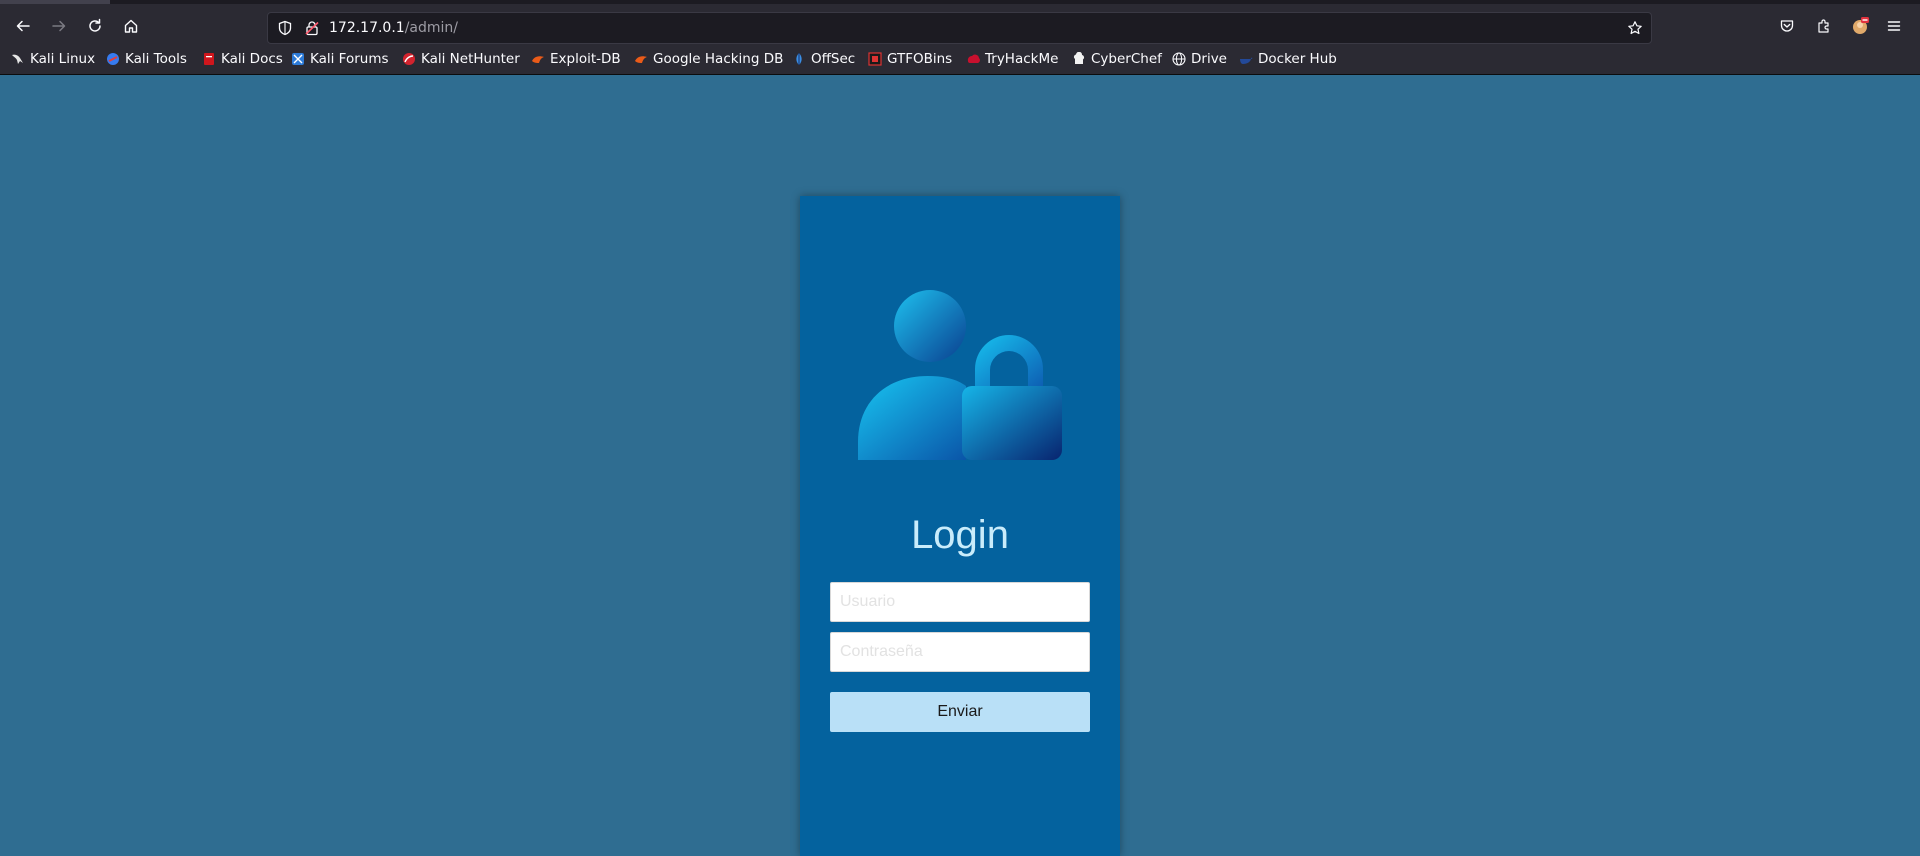 Image resolution: width=1920 pixels, height=856 pixels. I want to click on bookmark-offsec: OffSec, so click(823, 59).